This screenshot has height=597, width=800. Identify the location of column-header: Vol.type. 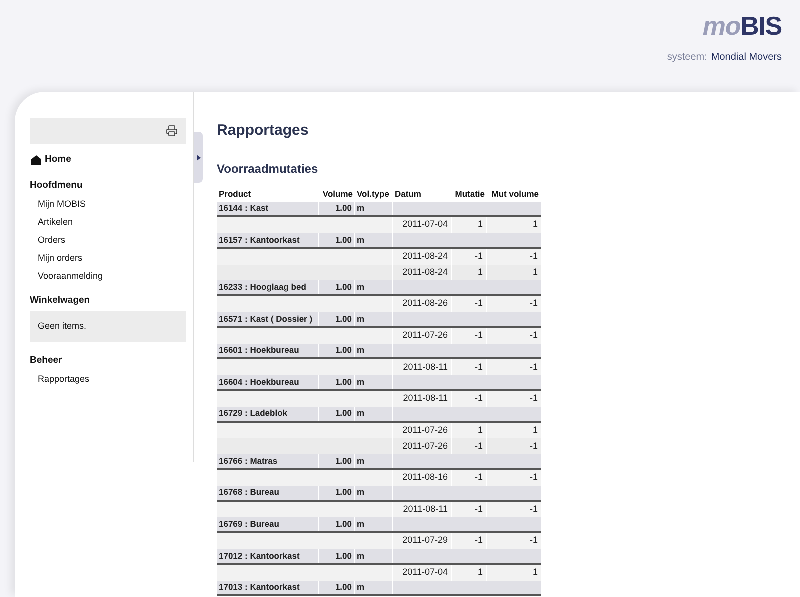
(373, 194).